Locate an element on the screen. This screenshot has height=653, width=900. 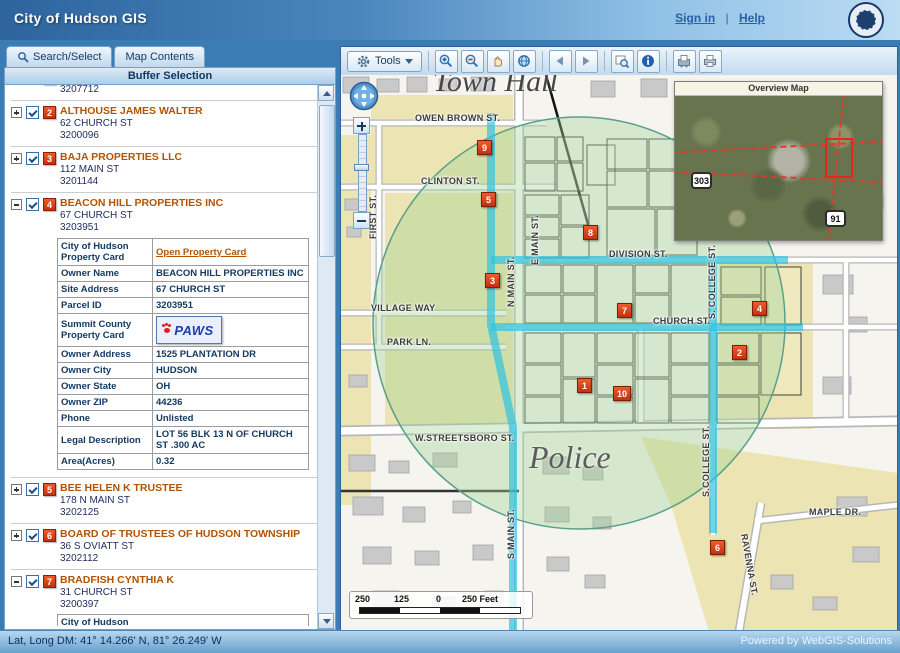
tab-map-contents: Map Contents is located at coordinates (159, 56).